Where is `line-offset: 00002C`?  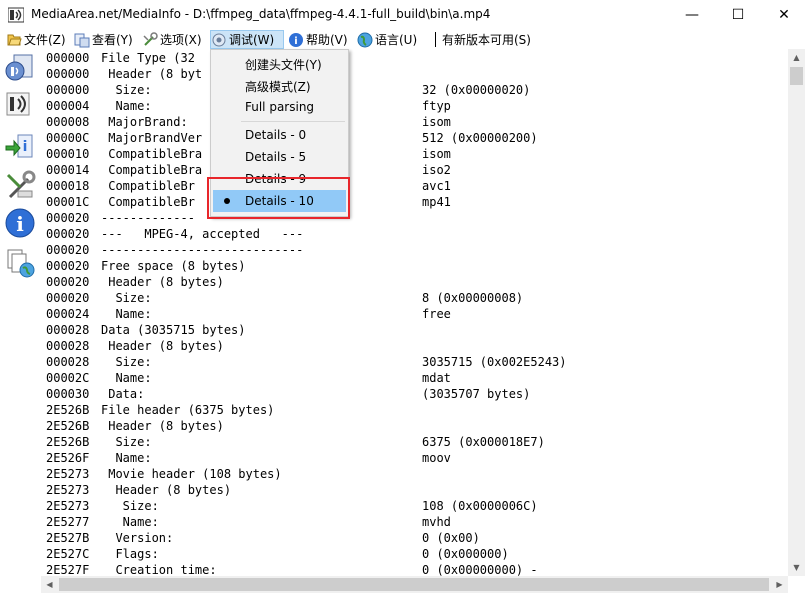
line-offset: 00002C is located at coordinates (68, 378).